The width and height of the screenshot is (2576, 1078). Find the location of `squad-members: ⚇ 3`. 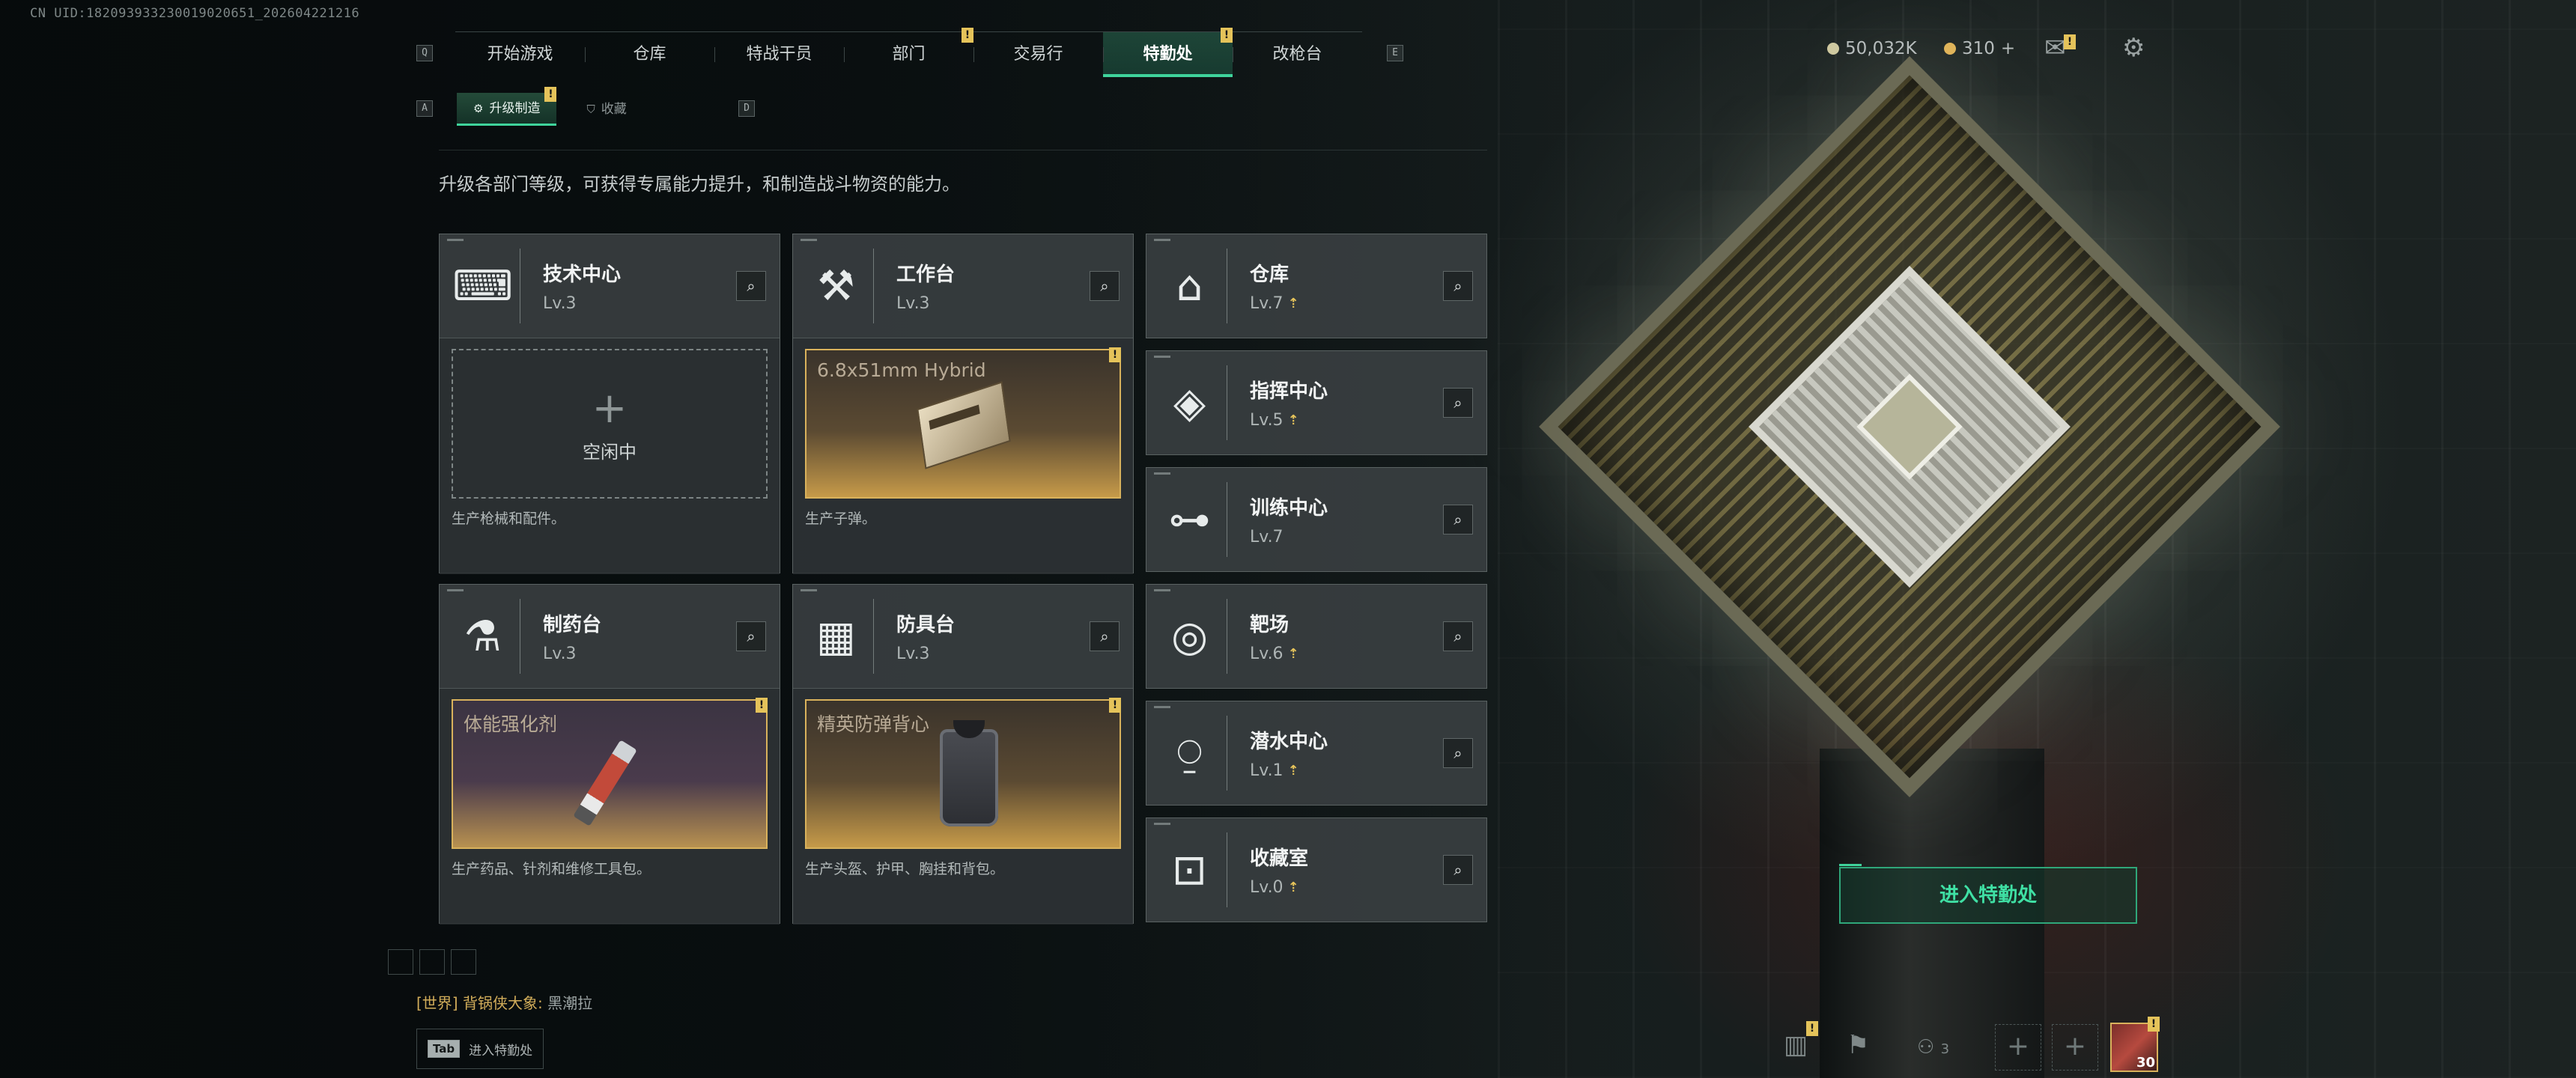

squad-members: ⚇ 3 is located at coordinates (1933, 1047).